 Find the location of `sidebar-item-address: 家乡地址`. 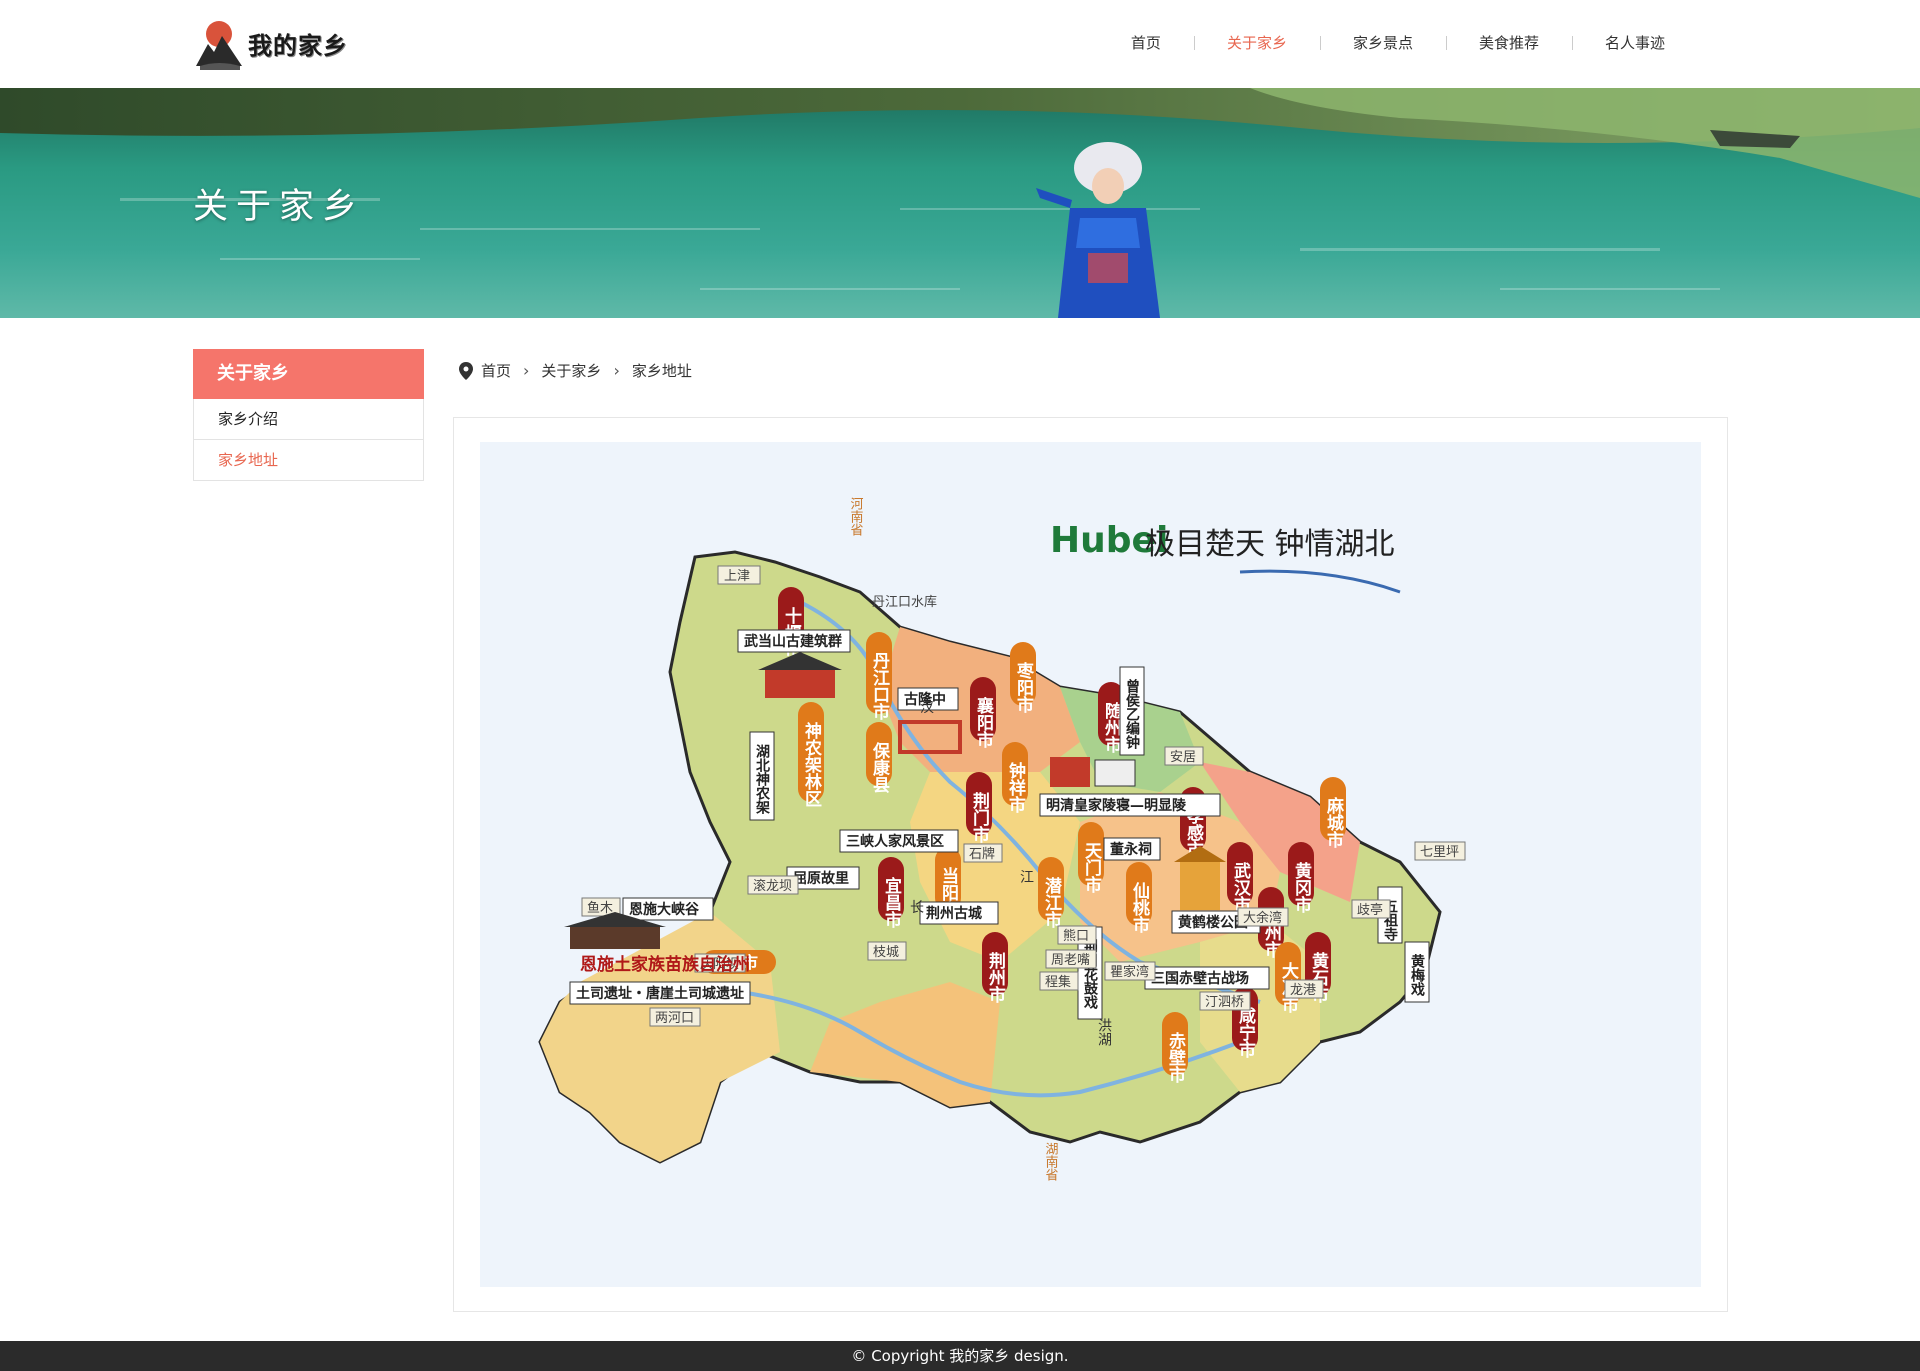

sidebar-item-address: 家乡地址 is located at coordinates (308, 460).